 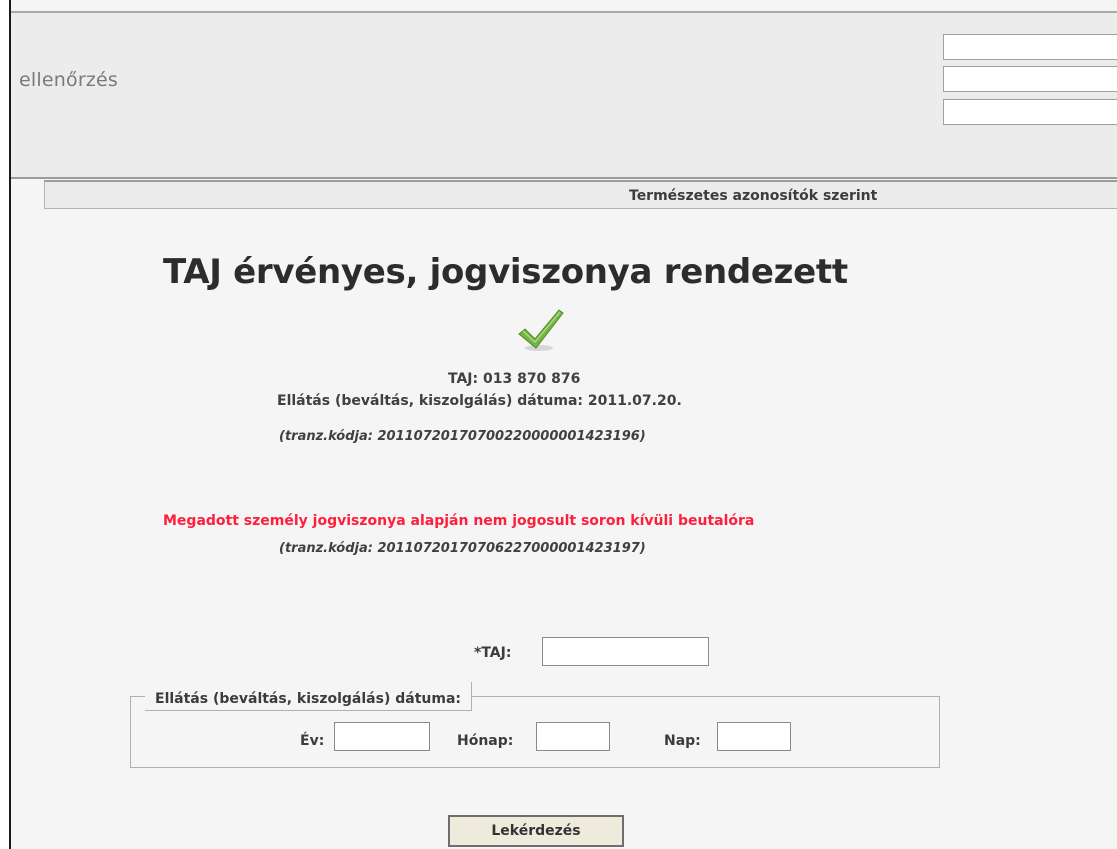 I want to click on header-title: J ellenőrzés, so click(x=64, y=80).